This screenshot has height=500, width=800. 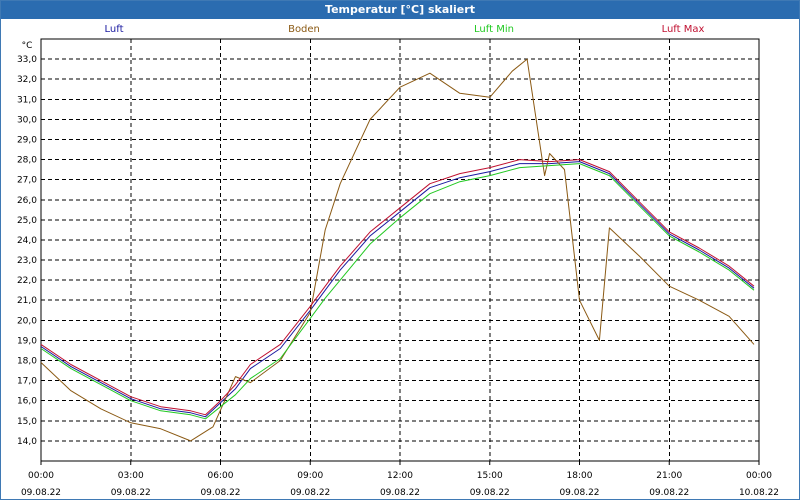 What do you see at coordinates (27, 181) in the screenshot?
I see `y-tick-label: 27,0` at bounding box center [27, 181].